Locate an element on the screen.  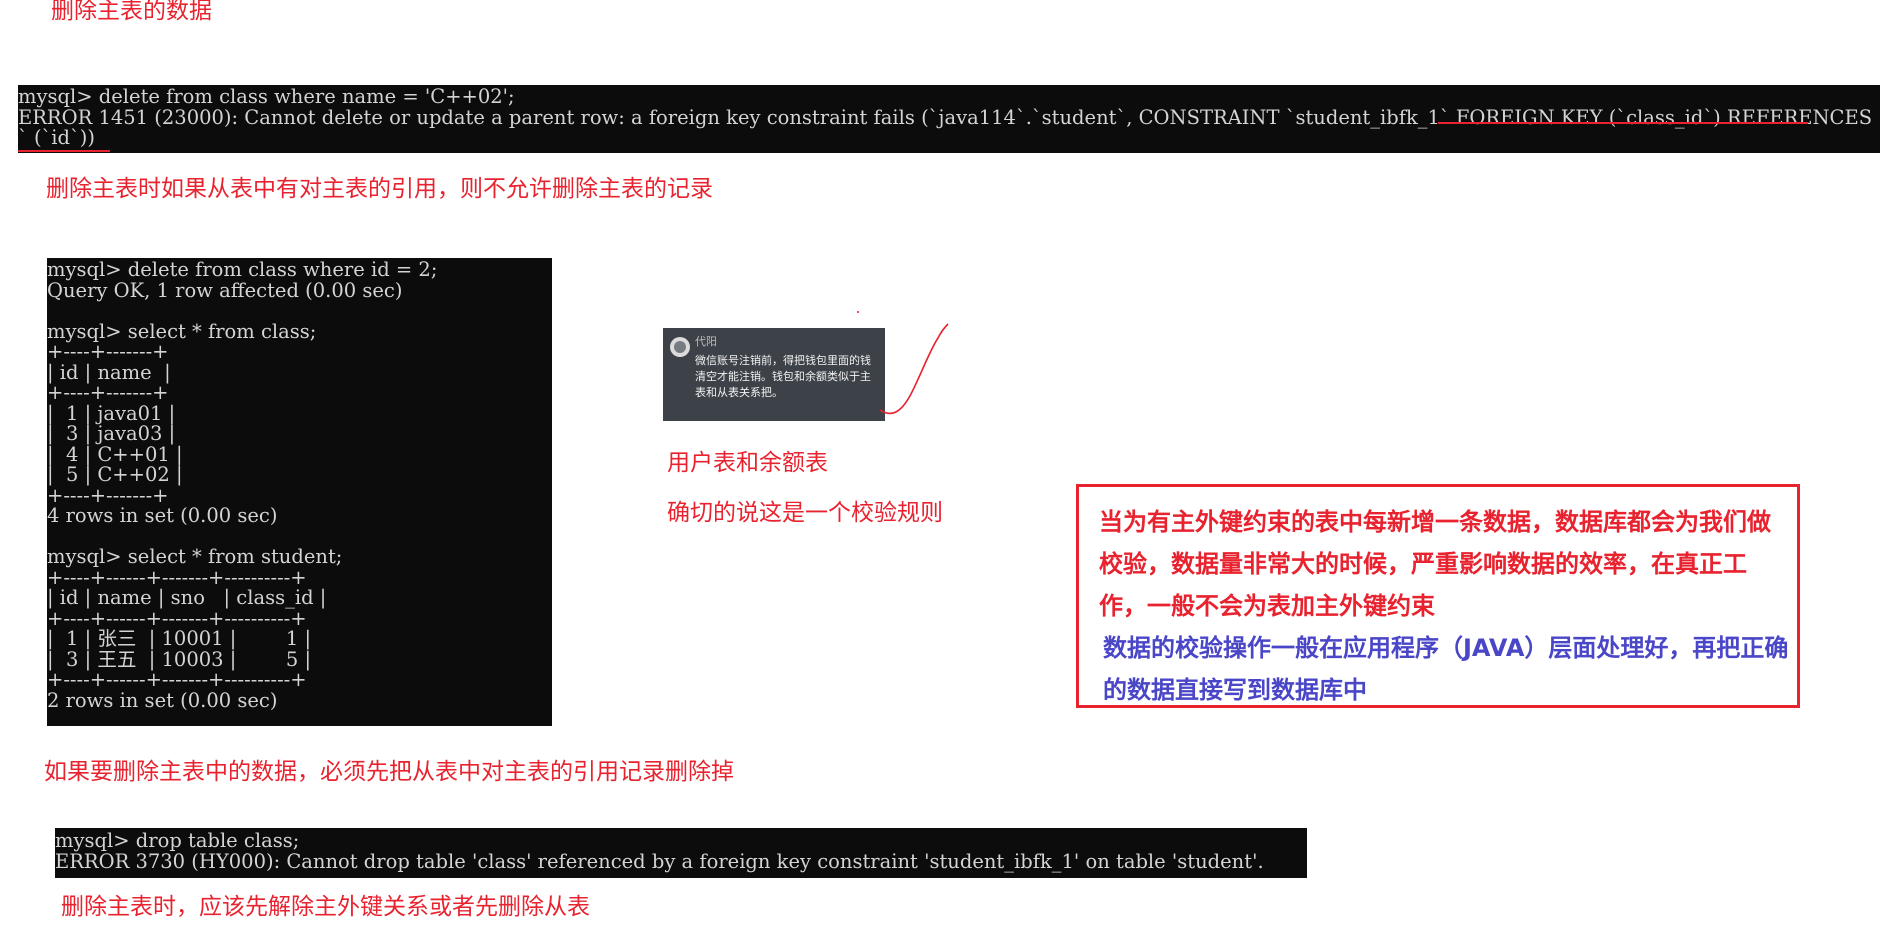
terminal-line: | 3 | 王五 | 10003 | 5 | is located at coordinates (179, 659).